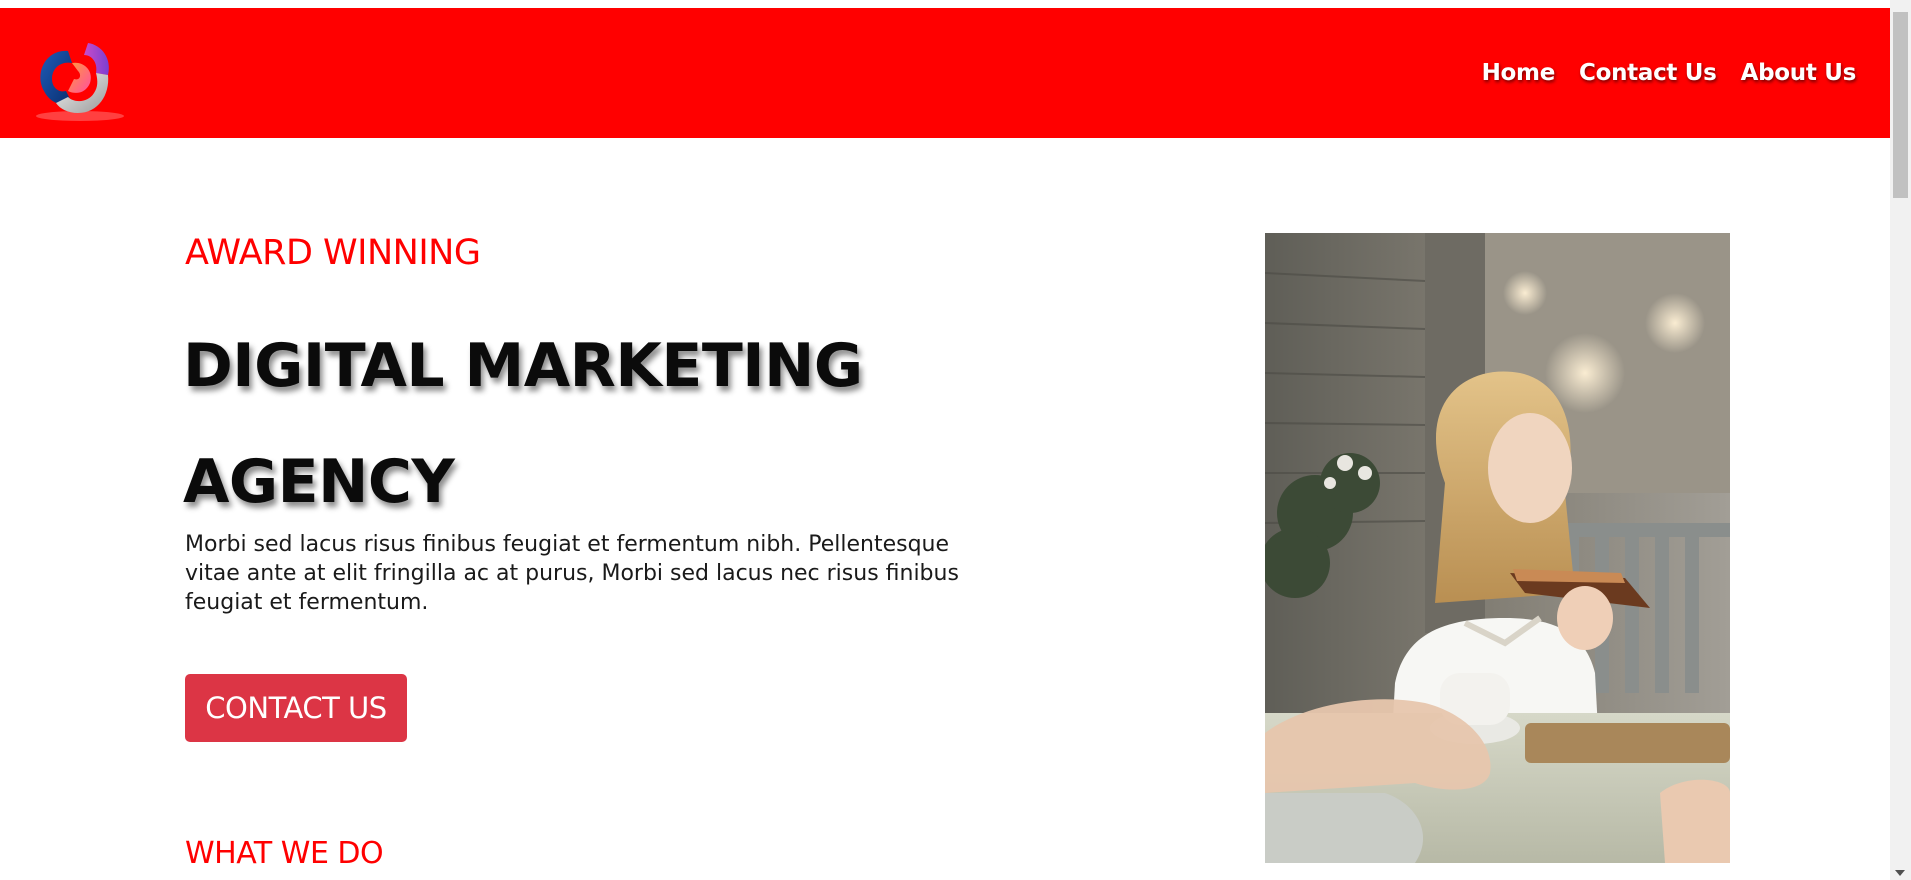 This screenshot has width=1911, height=880. Describe the element at coordinates (523, 366) in the screenshot. I see `hero-title-line1: DIGITAL MARKETING` at that location.